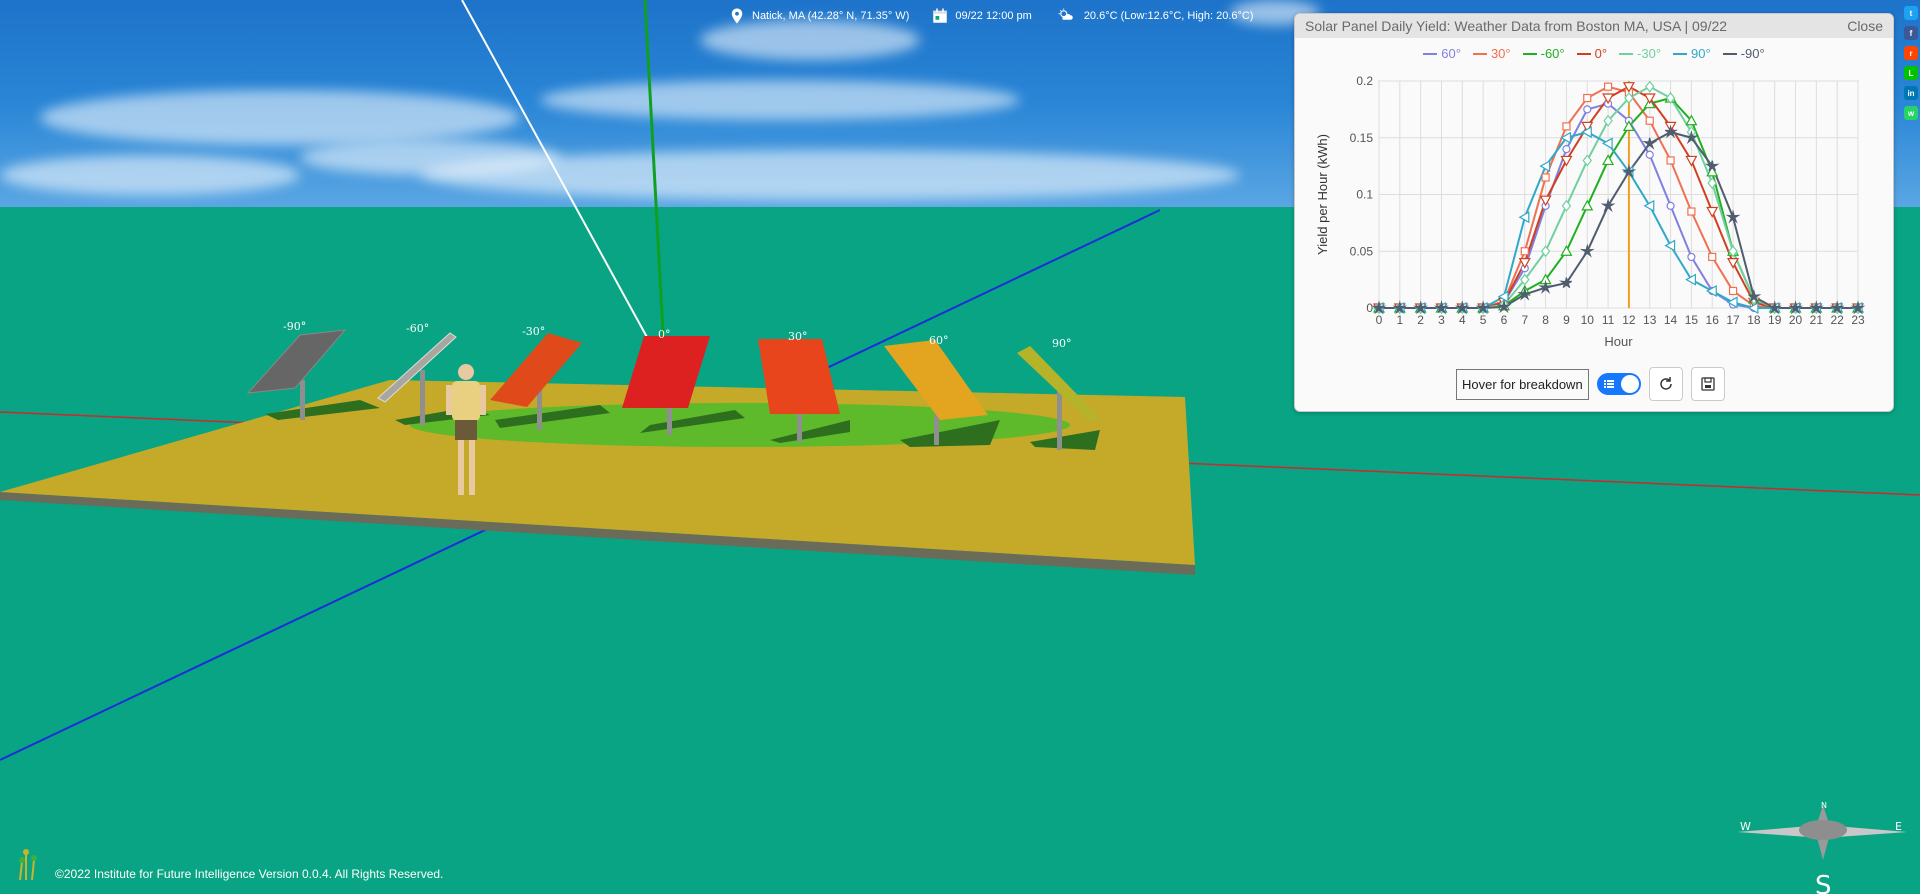 Image resolution: width=1920 pixels, height=894 pixels. What do you see at coordinates (1898, 826) in the screenshot?
I see `compass-east-label: E` at bounding box center [1898, 826].